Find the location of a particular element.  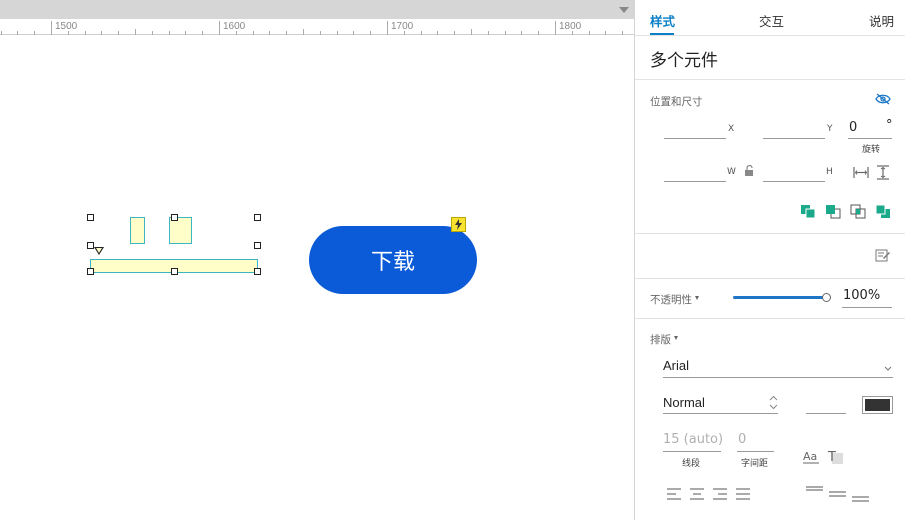

inspector-tabs: 样式 交互 说明 is located at coordinates (770, 18).